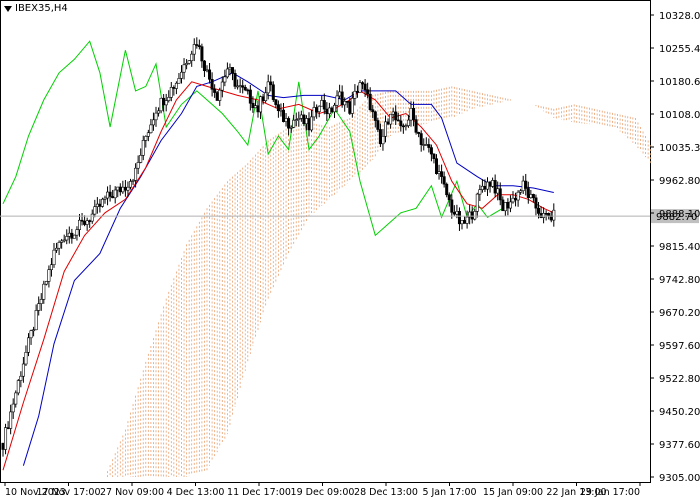  I want to click on triangle-down-icon, so click(8, 8).